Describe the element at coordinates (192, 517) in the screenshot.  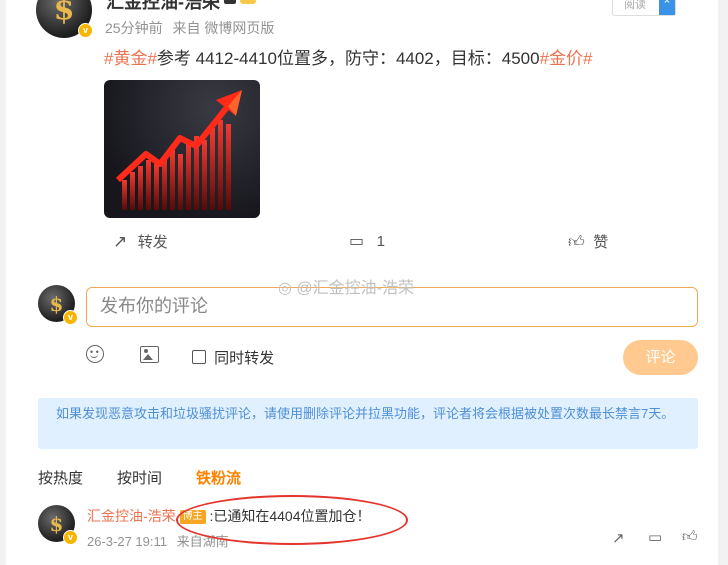
I see `blogger-badge: 博主` at that location.